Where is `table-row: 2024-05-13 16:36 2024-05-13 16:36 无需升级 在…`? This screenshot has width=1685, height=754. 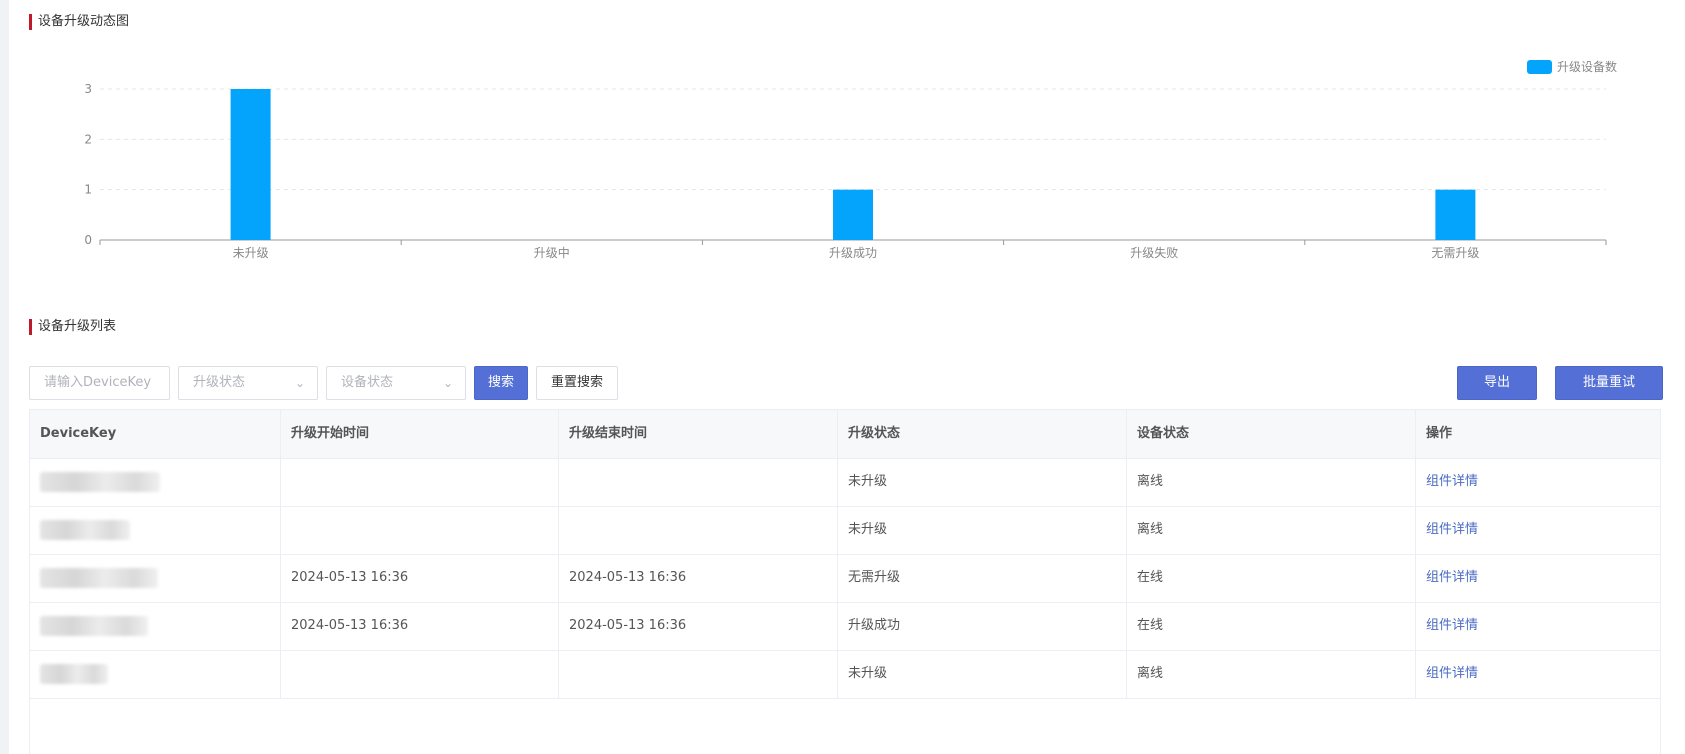 table-row: 2024-05-13 16:36 2024-05-13 16:36 无需升级 在… is located at coordinates (845, 578).